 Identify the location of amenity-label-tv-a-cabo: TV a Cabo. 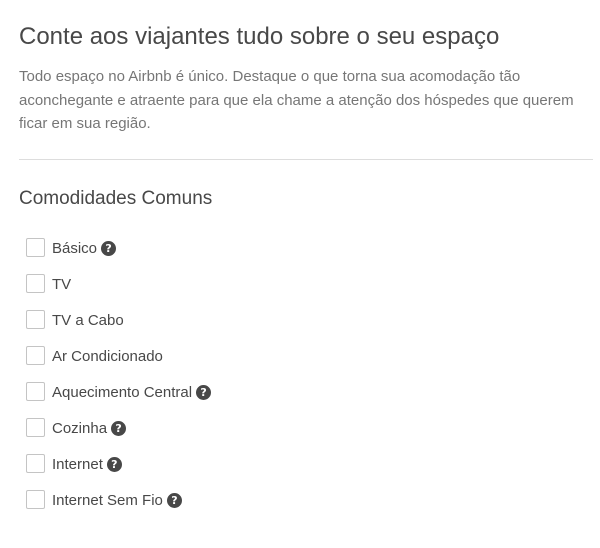
(88, 320).